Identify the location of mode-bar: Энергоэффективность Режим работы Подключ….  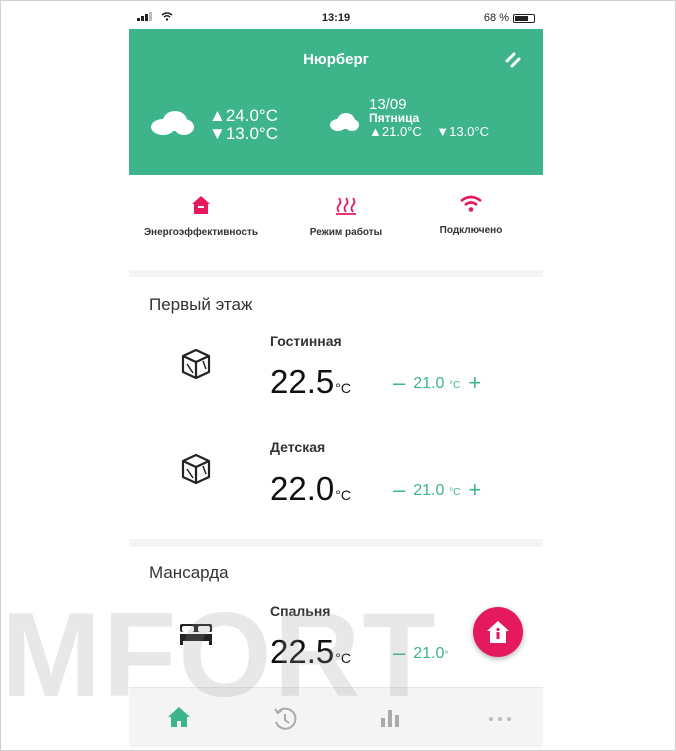
(336, 222).